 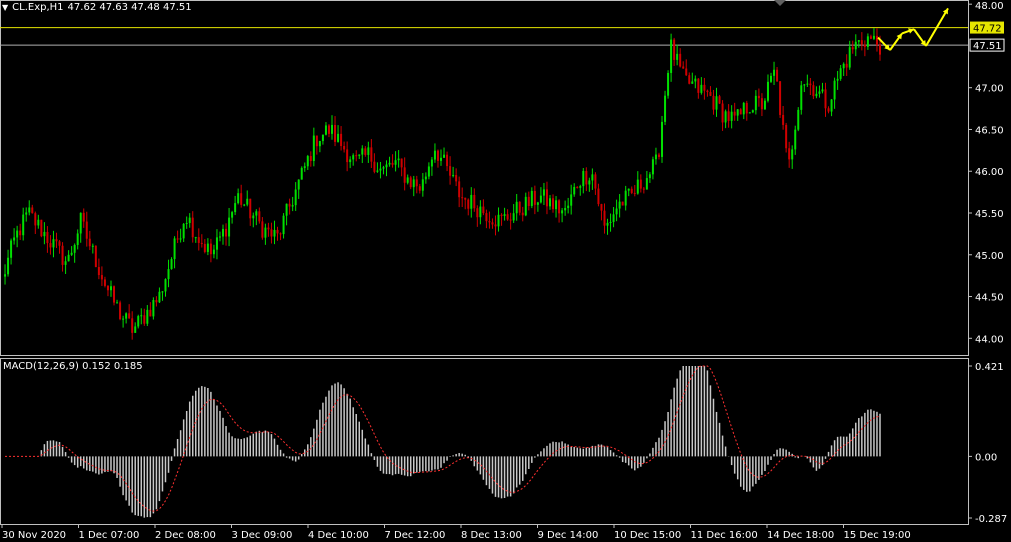 What do you see at coordinates (5, 7) in the screenshot?
I see `triangle-down-icon: ▼` at bounding box center [5, 7].